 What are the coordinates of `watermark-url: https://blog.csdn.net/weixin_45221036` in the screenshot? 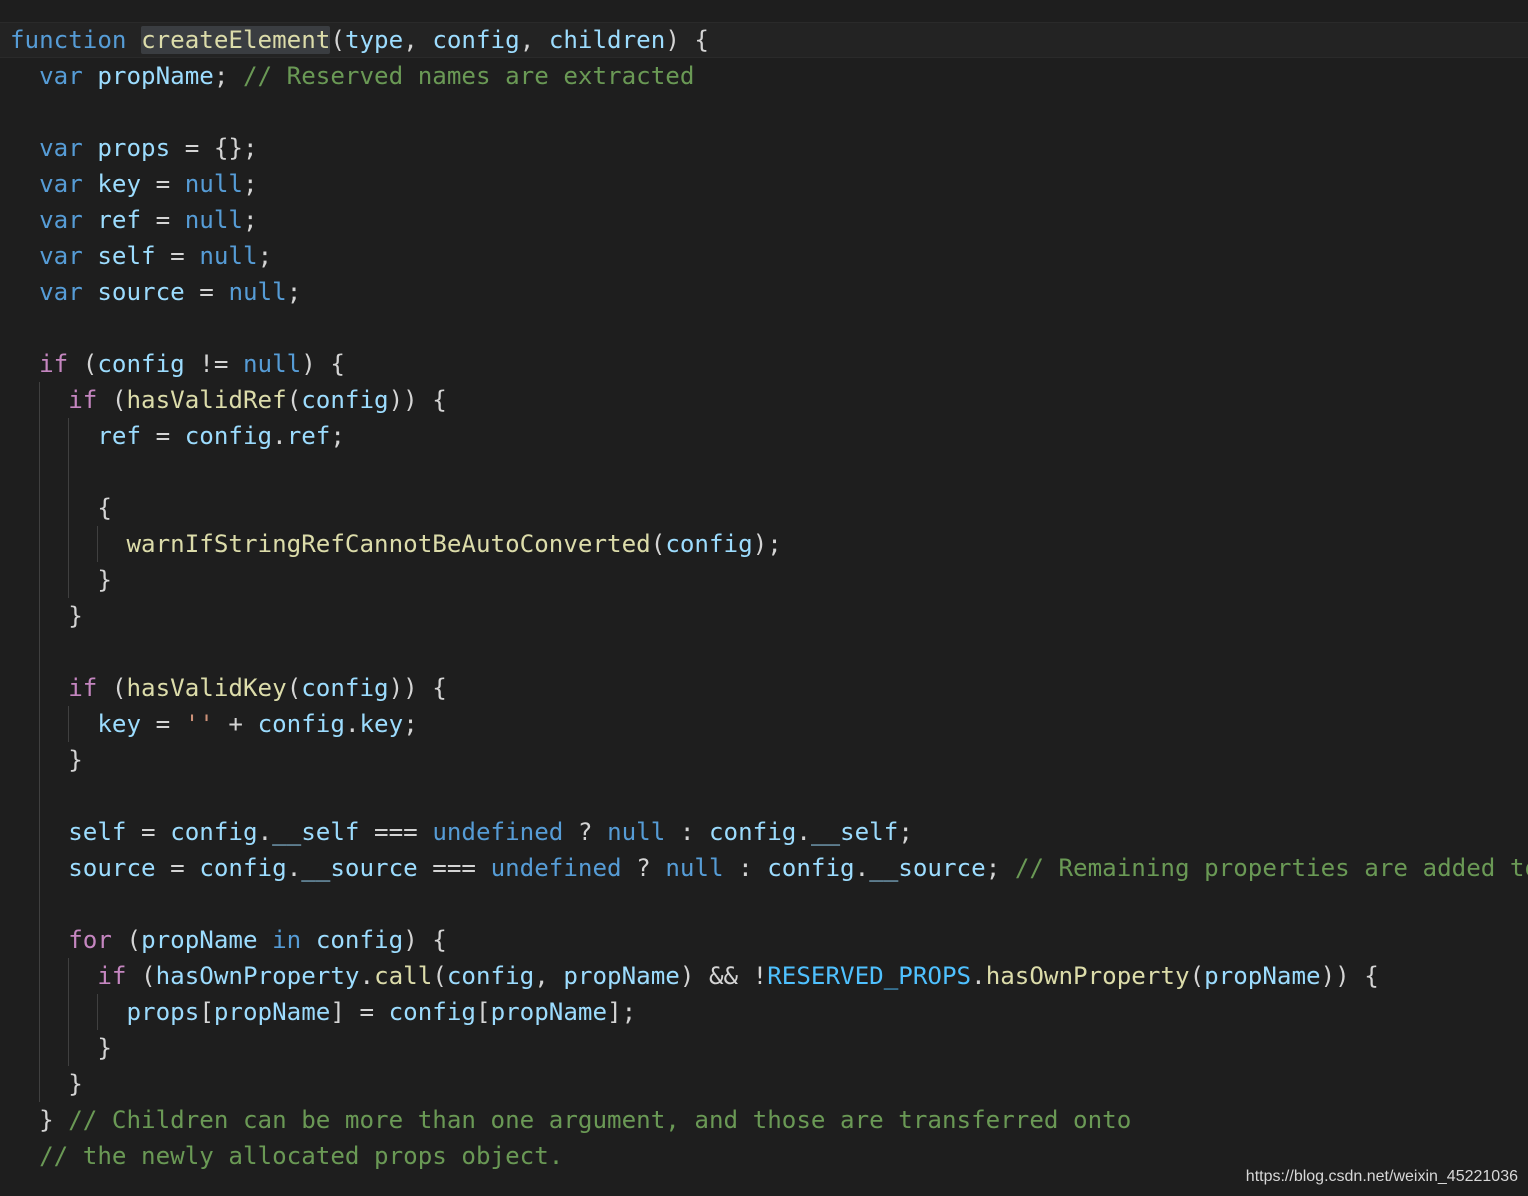 It's located at (1381, 1176).